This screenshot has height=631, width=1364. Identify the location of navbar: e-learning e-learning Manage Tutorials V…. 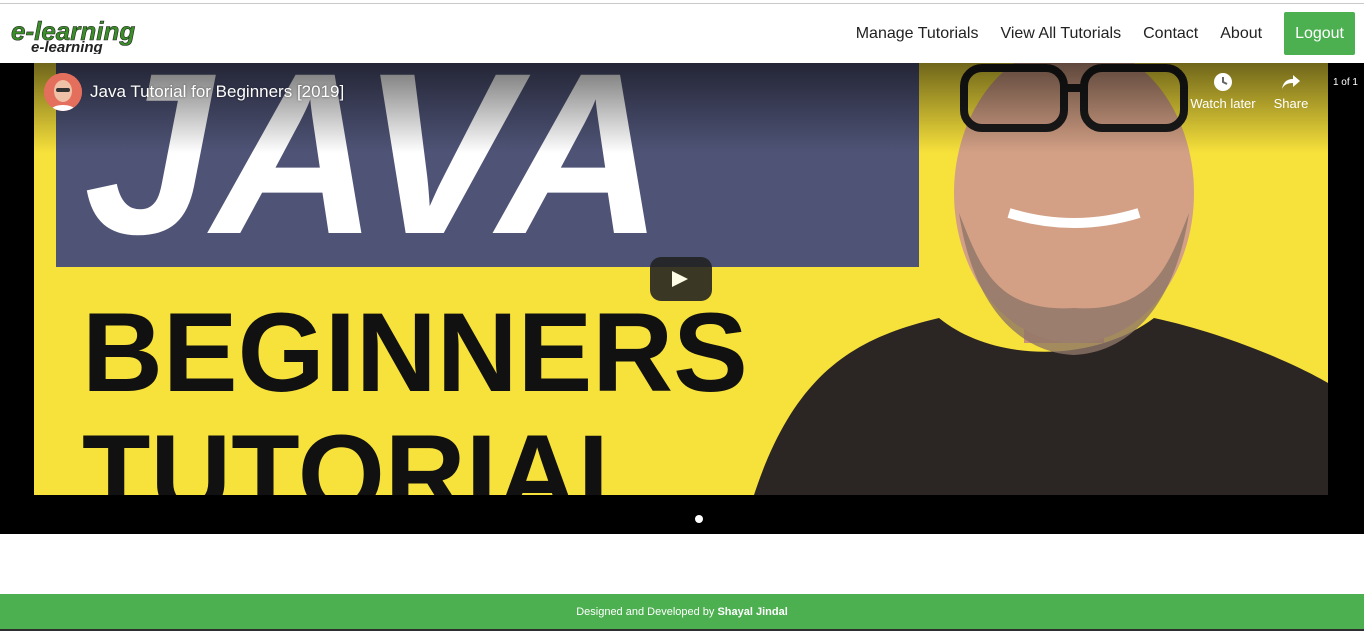
(682, 33).